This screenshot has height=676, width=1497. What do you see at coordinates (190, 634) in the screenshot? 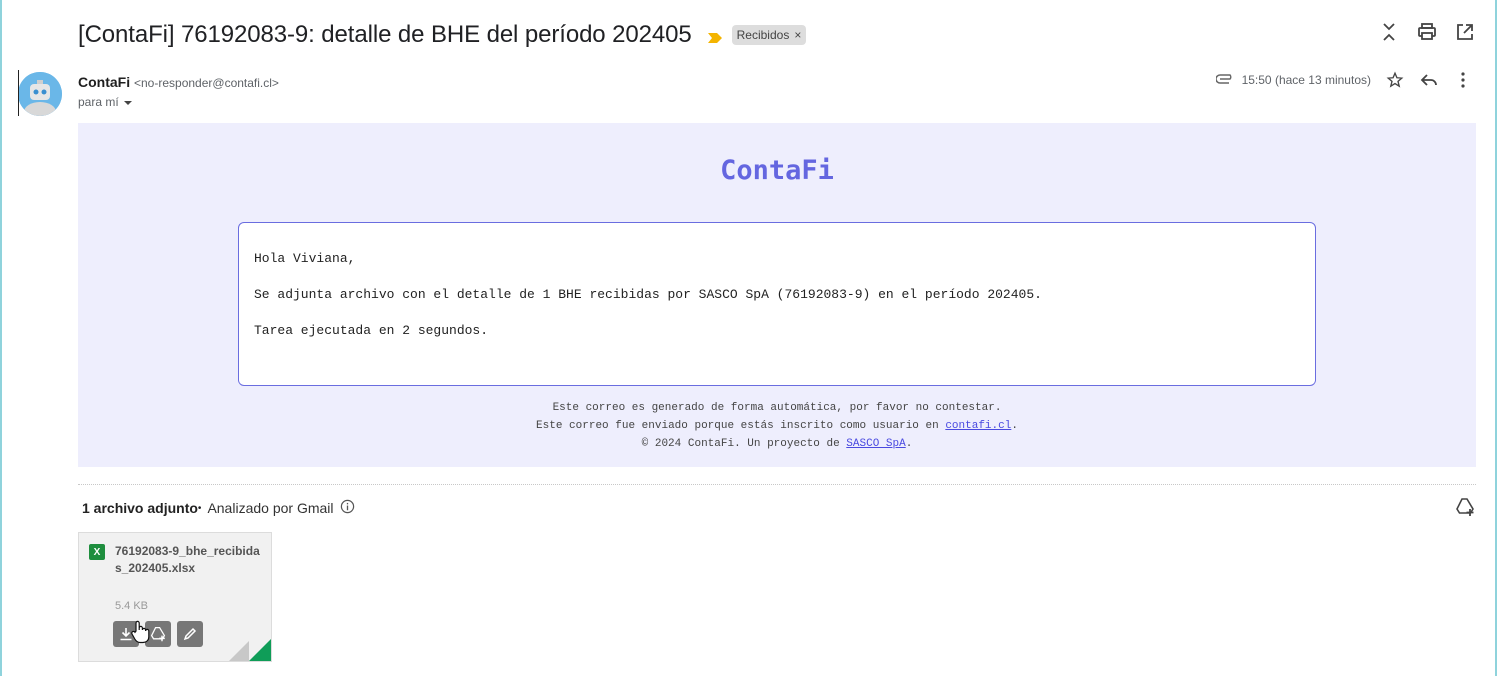
I see `edit-with-sheets-button` at bounding box center [190, 634].